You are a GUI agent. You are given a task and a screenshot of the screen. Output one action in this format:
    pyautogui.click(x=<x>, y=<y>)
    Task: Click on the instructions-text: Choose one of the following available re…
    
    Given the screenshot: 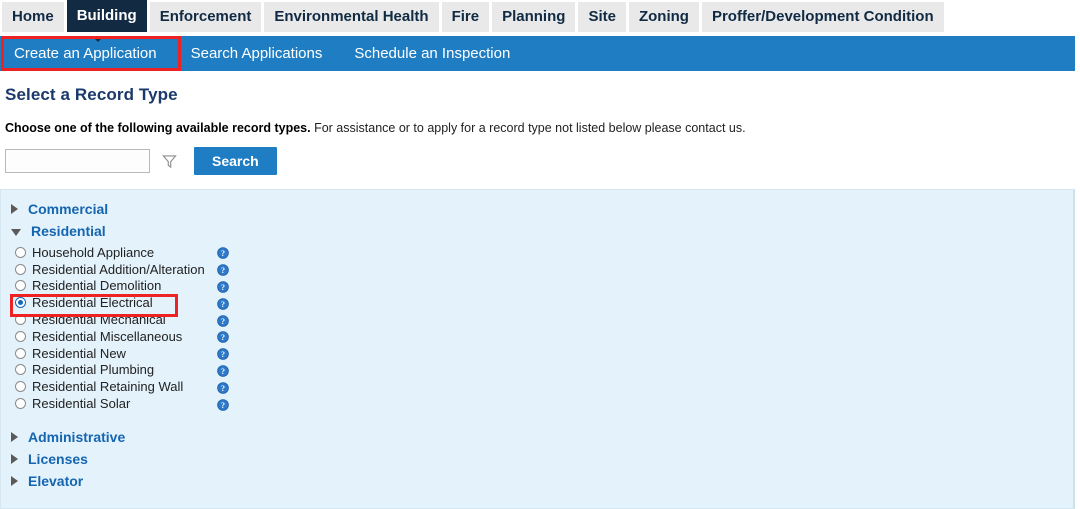 What is the action you would take?
    pyautogui.click(x=542, y=128)
    